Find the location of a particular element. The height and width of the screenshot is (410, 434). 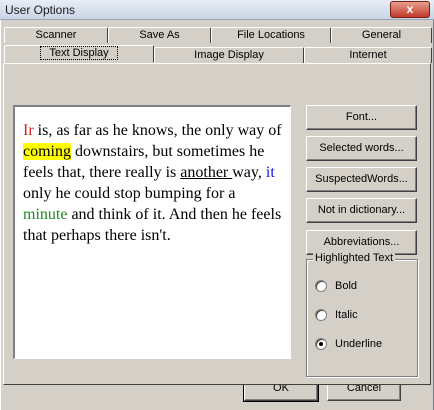

tab-image-display: Image Display is located at coordinates (229, 55).